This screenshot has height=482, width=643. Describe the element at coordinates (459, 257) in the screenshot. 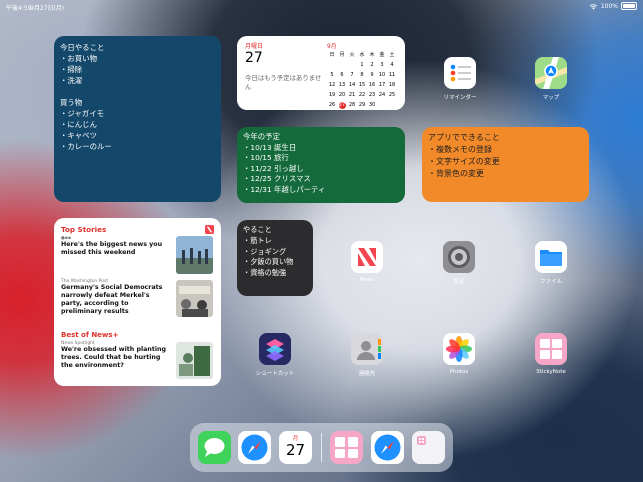

I see `settings-icon` at that location.